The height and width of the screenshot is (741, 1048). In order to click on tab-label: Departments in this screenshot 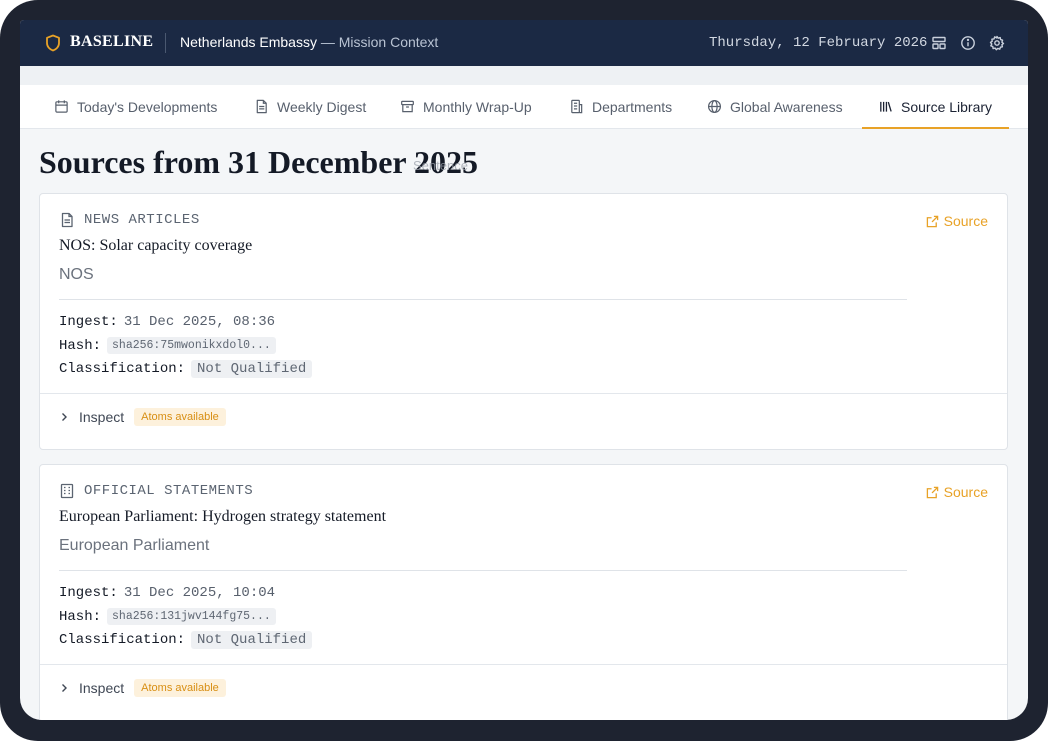, I will do `click(632, 106)`.